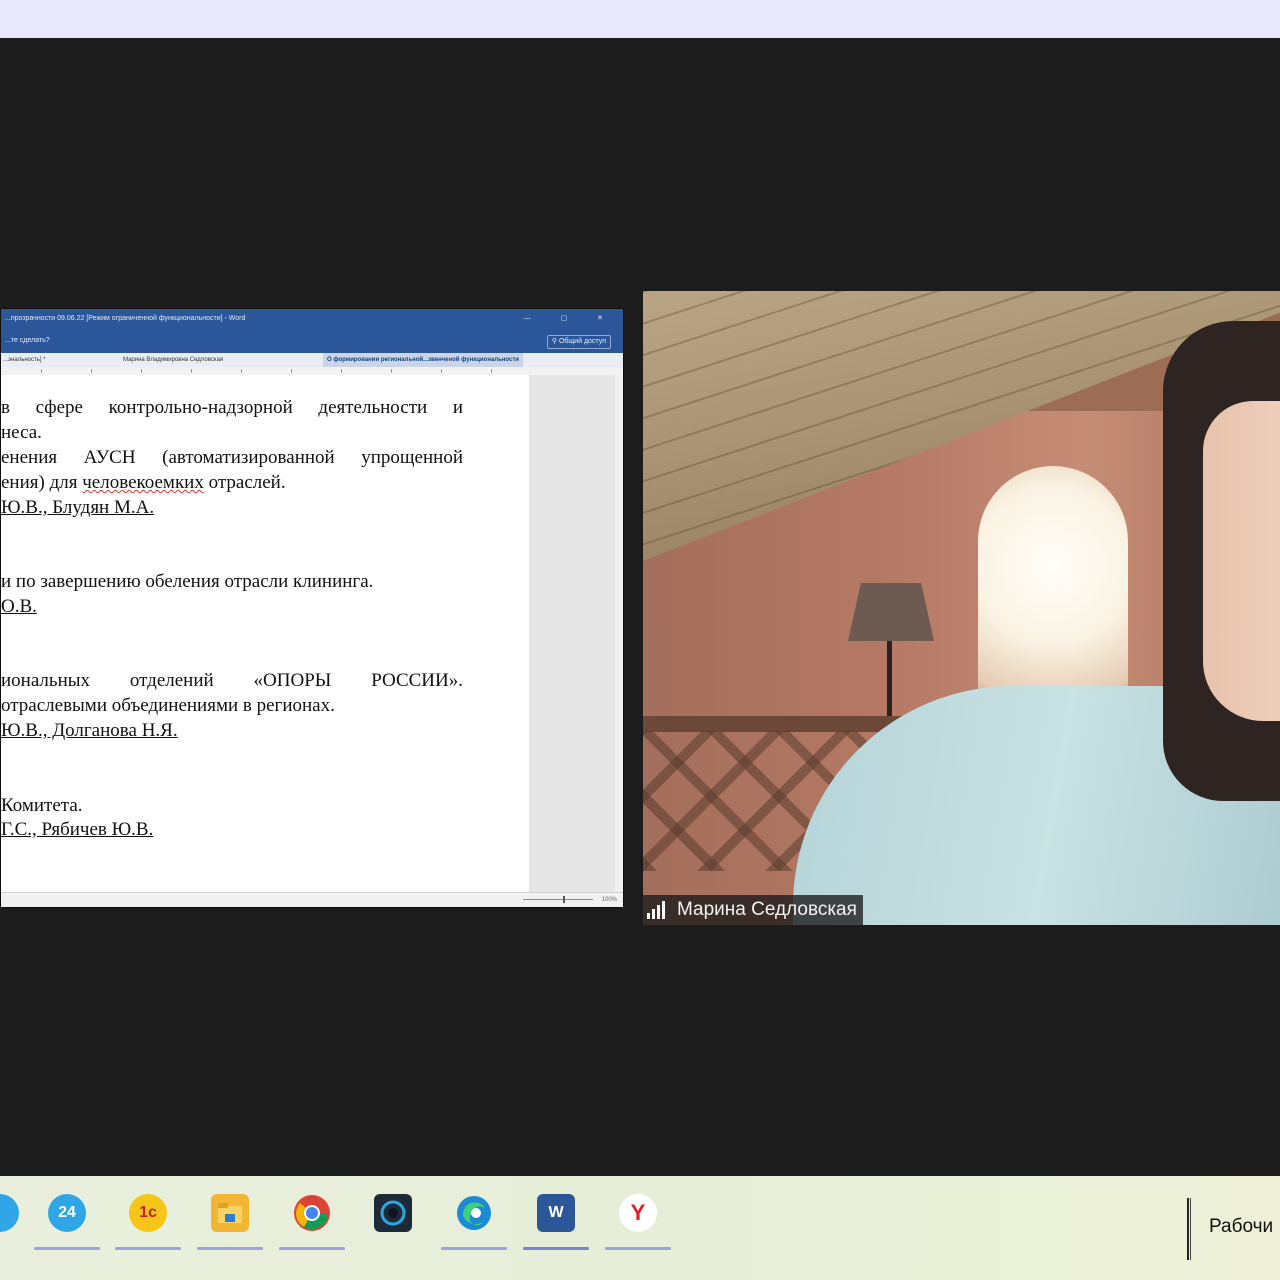  I want to click on zoom-level: 100%, so click(609, 900).